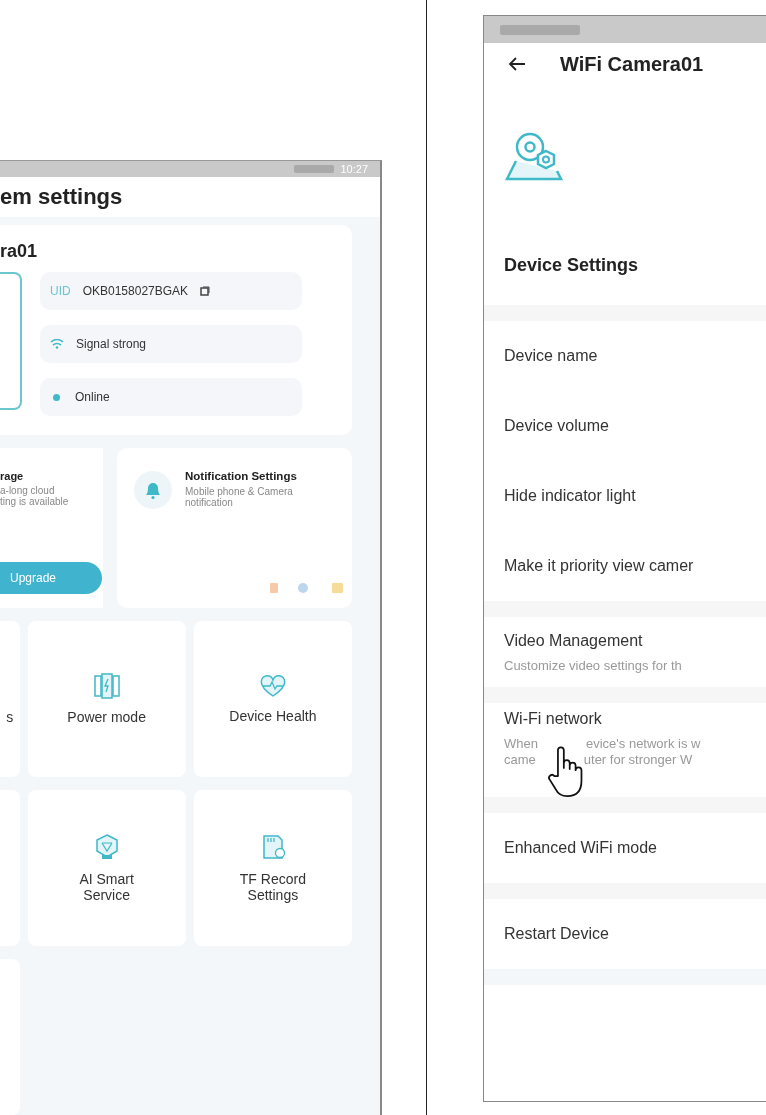 The image size is (766, 1115). What do you see at coordinates (551, 356) in the screenshot?
I see `setting-label: Device name` at bounding box center [551, 356].